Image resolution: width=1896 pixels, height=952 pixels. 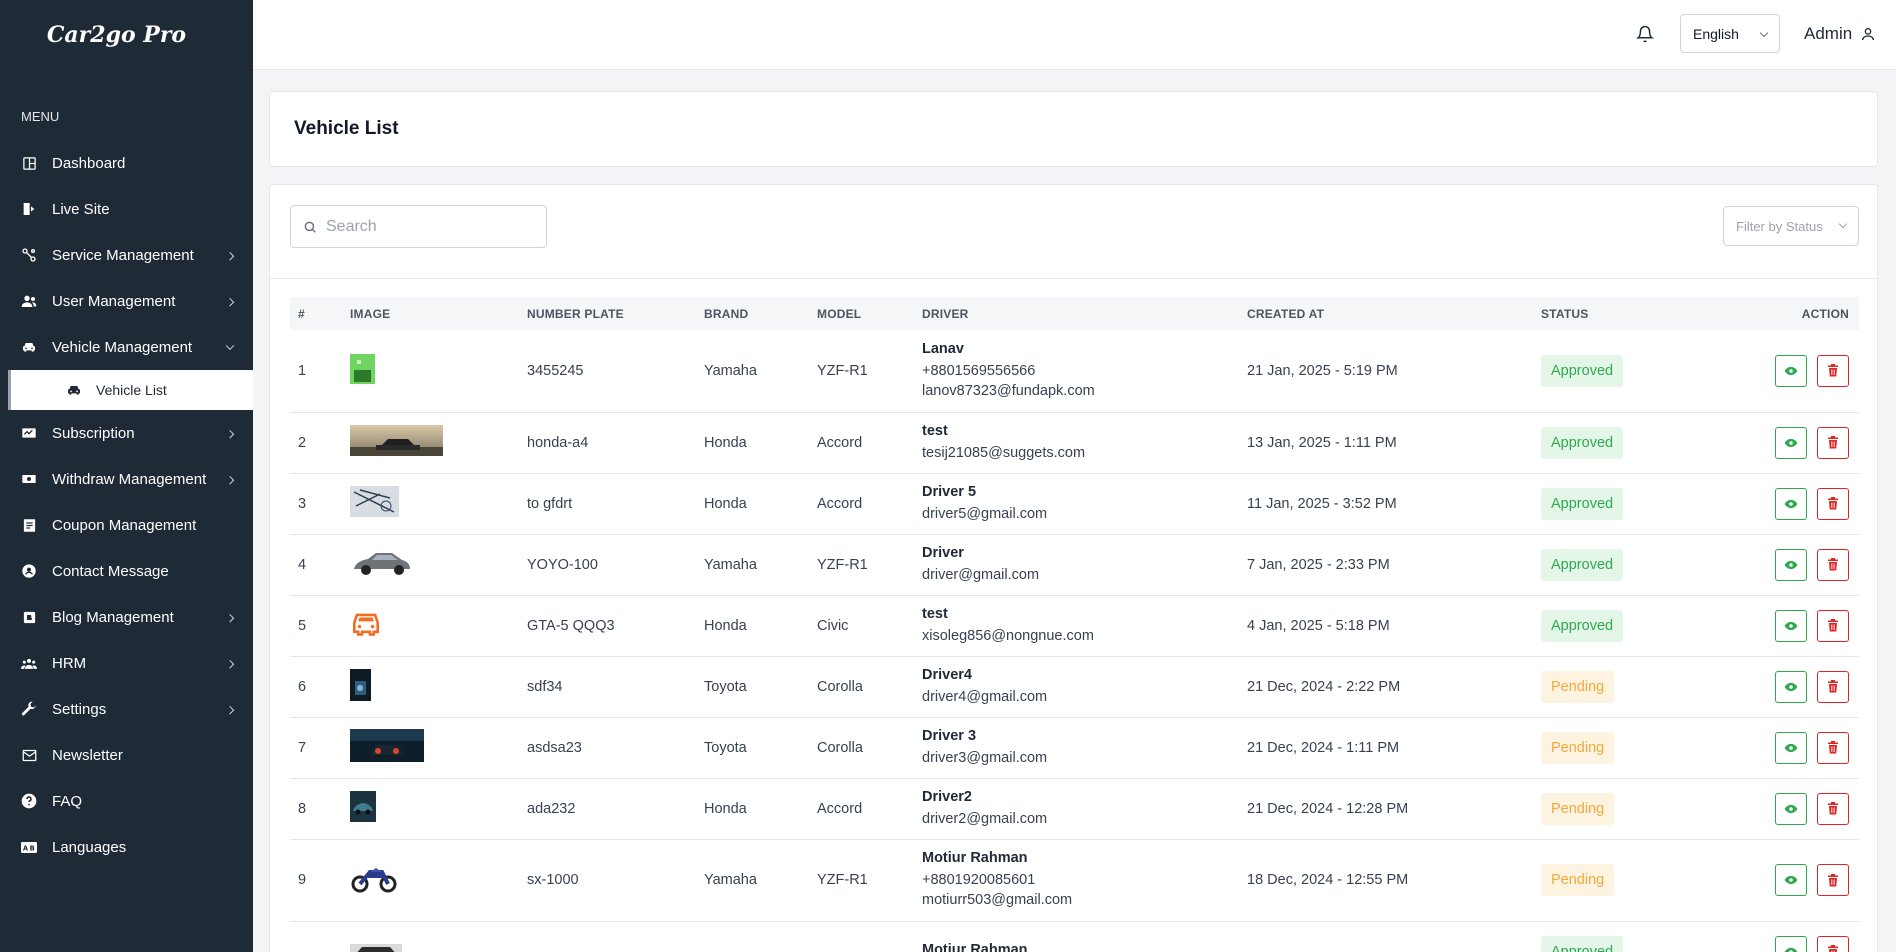 I want to click on sidebar-item-dashboard: Dashboard, so click(x=126, y=163).